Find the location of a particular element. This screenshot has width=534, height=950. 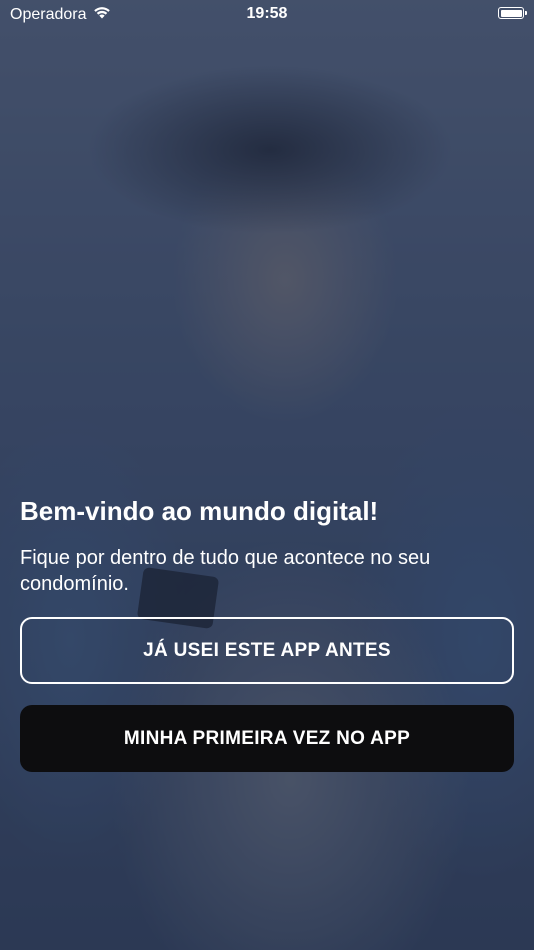

status-bar: Operadora 19:58 is located at coordinates (267, 15).